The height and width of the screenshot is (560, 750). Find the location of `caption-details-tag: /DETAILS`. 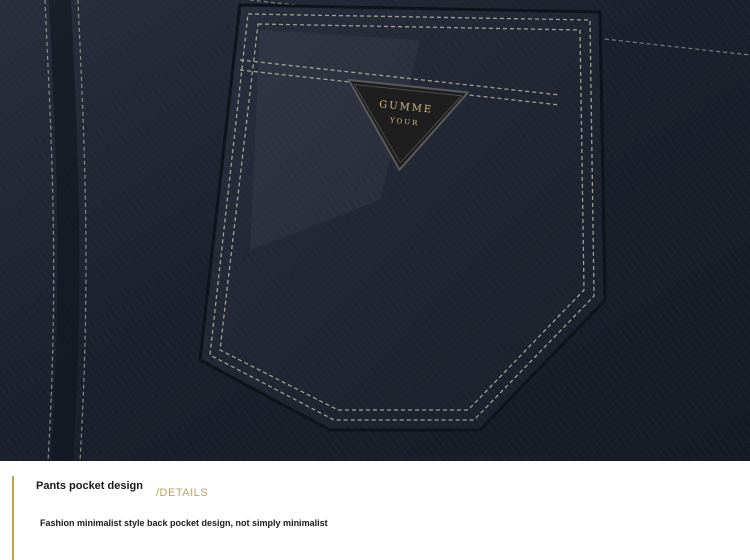

caption-details-tag: /DETAILS is located at coordinates (182, 493).